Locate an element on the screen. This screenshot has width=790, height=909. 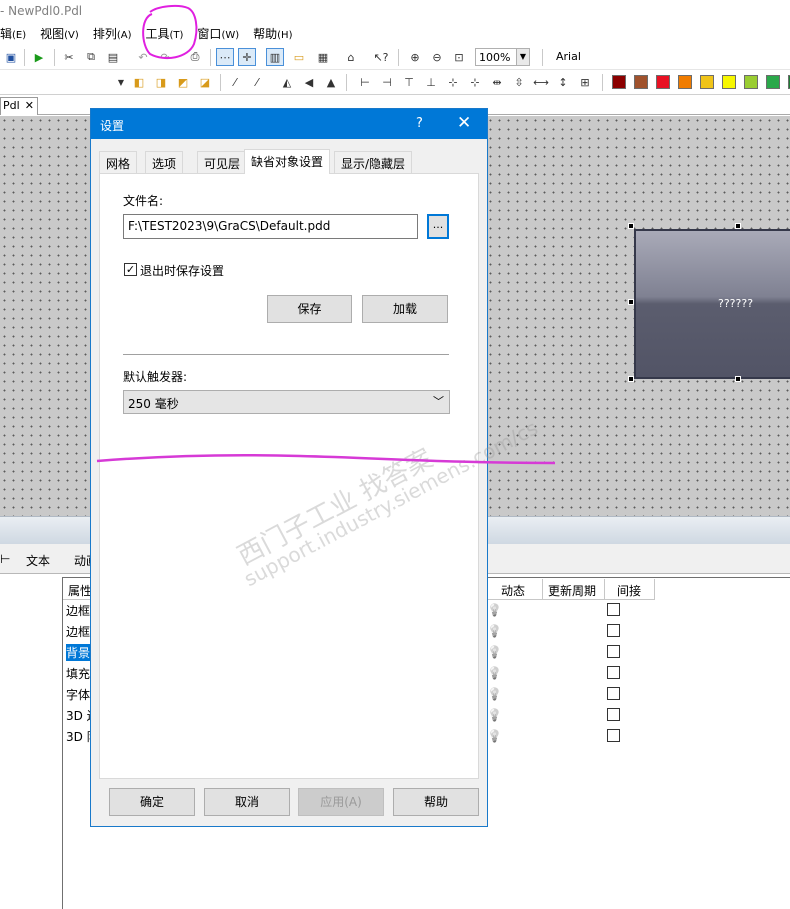
save-button: 保存 is located at coordinates (309, 309).